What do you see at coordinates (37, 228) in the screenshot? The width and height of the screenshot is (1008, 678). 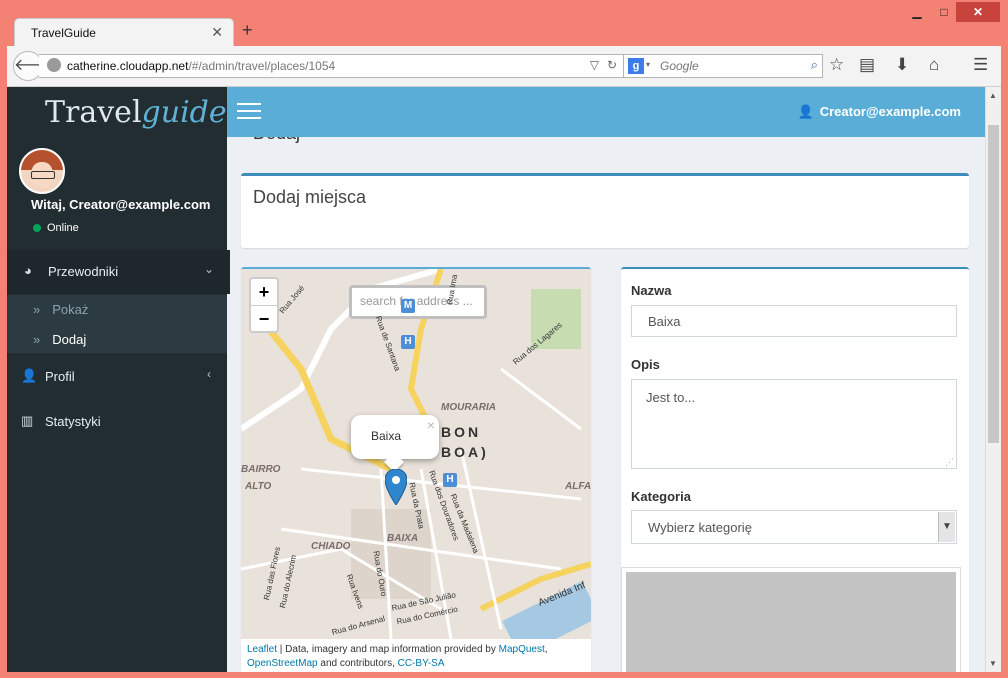 I see `online-status-icon` at bounding box center [37, 228].